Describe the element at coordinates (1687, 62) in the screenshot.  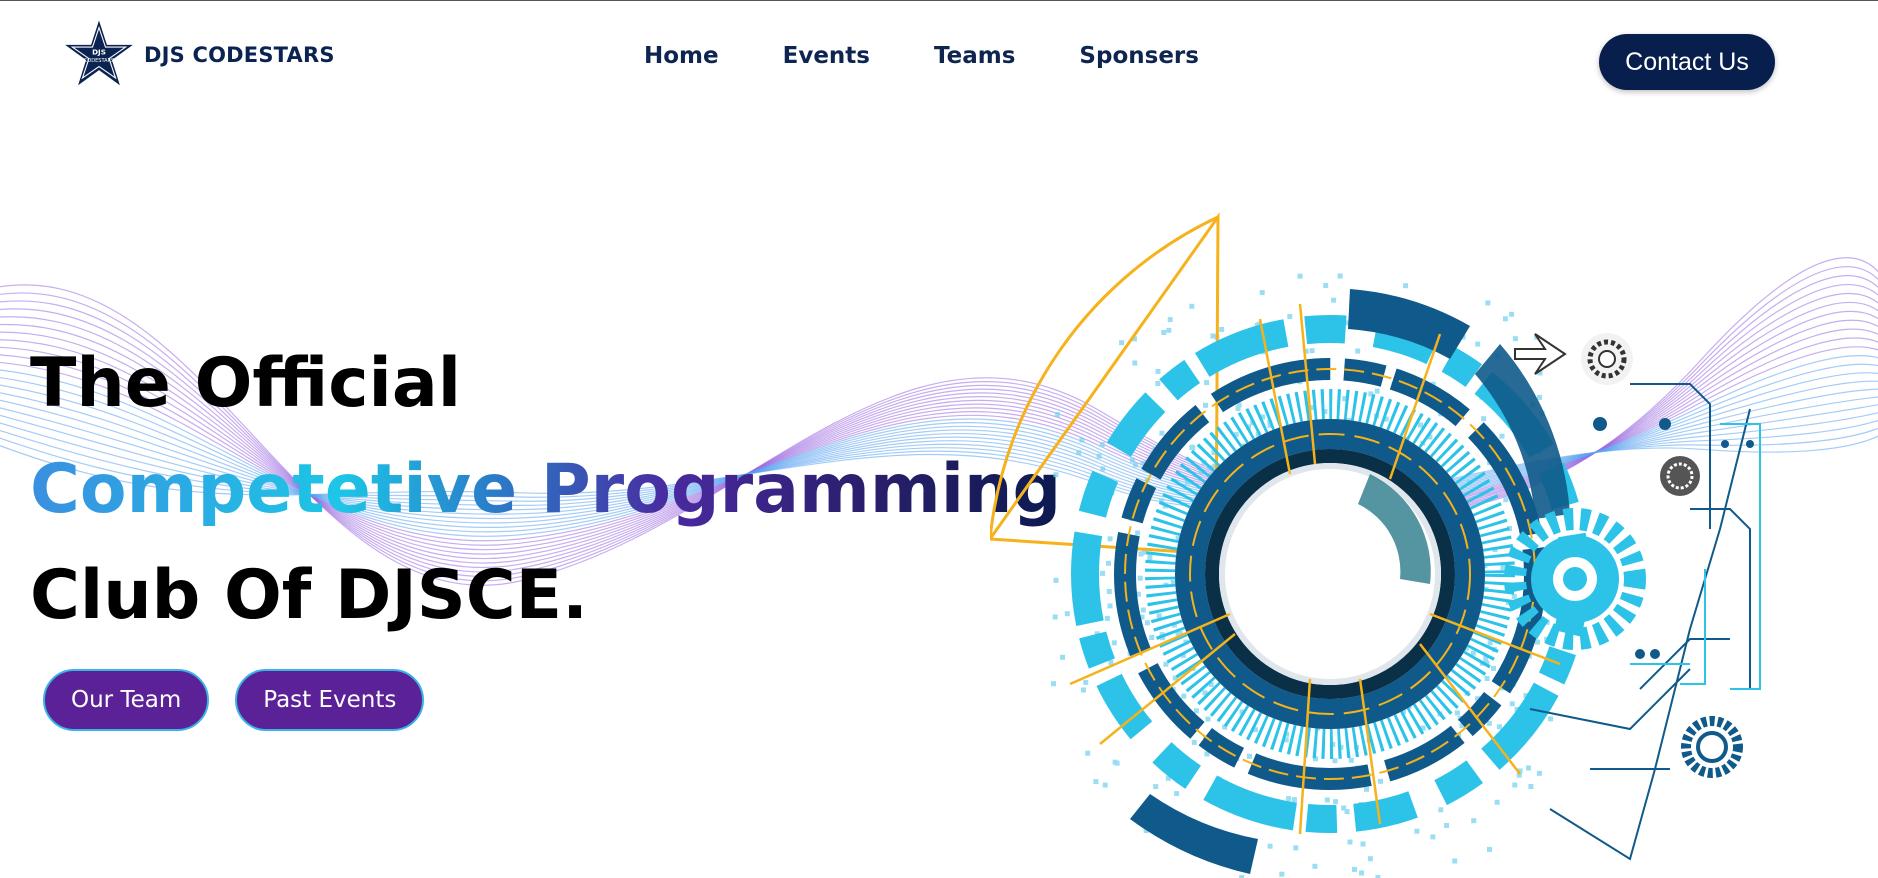
I see `contact-us-button: Contact Us` at that location.